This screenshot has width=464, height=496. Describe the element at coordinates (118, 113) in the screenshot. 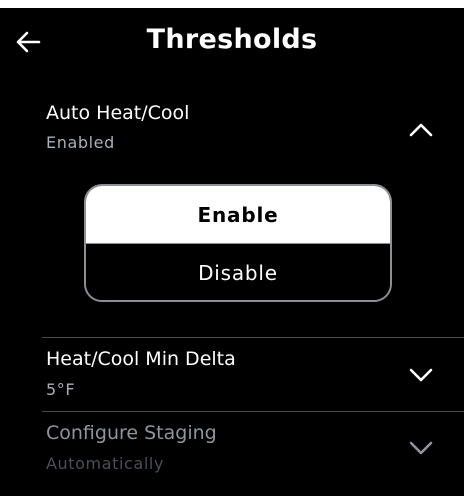

I see `auto-heat-cool-label: Auto Heat/Cool` at that location.